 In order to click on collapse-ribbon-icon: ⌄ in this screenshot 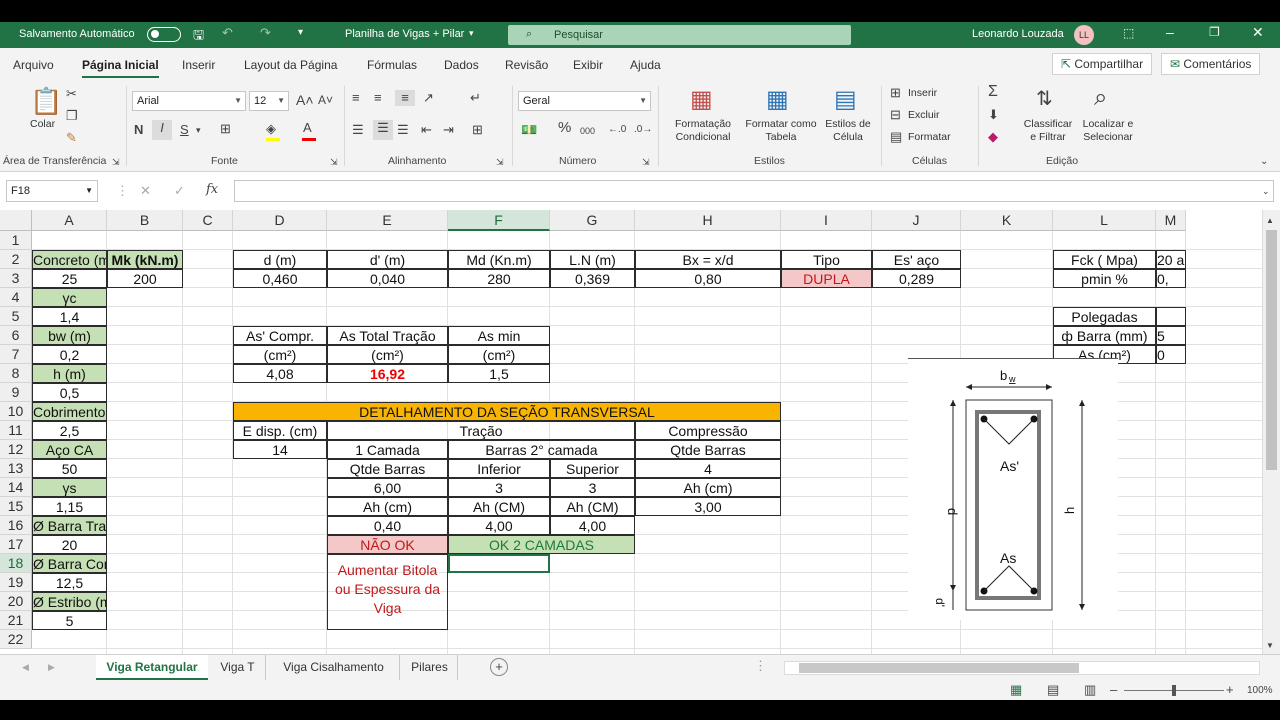, I will do `click(1264, 162)`.